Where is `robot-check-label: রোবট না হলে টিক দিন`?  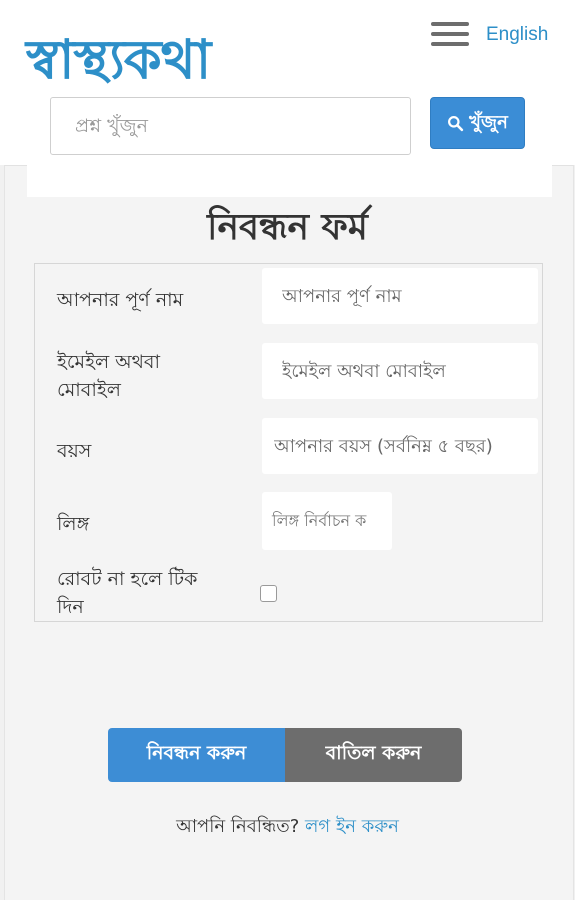 robot-check-label: রোবট না হলে টিক দিন is located at coordinates (127, 593).